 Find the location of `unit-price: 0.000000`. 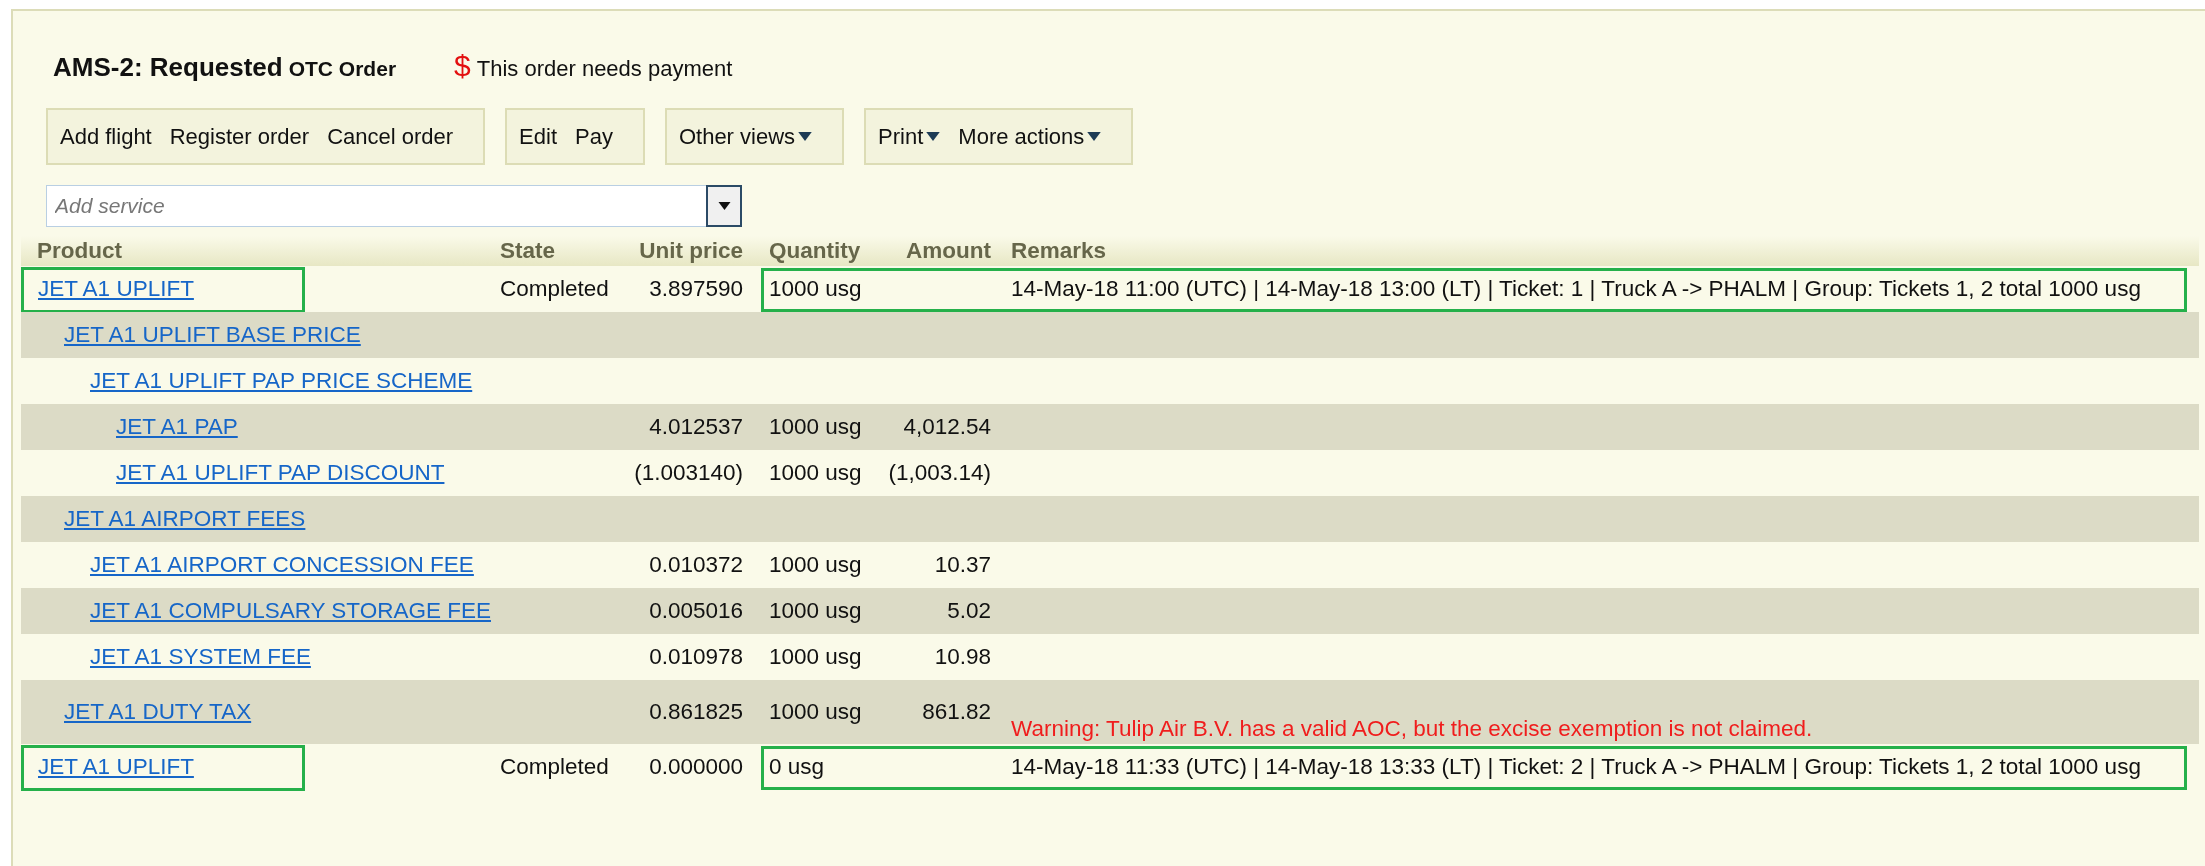

unit-price: 0.000000 is located at coordinates (696, 766).